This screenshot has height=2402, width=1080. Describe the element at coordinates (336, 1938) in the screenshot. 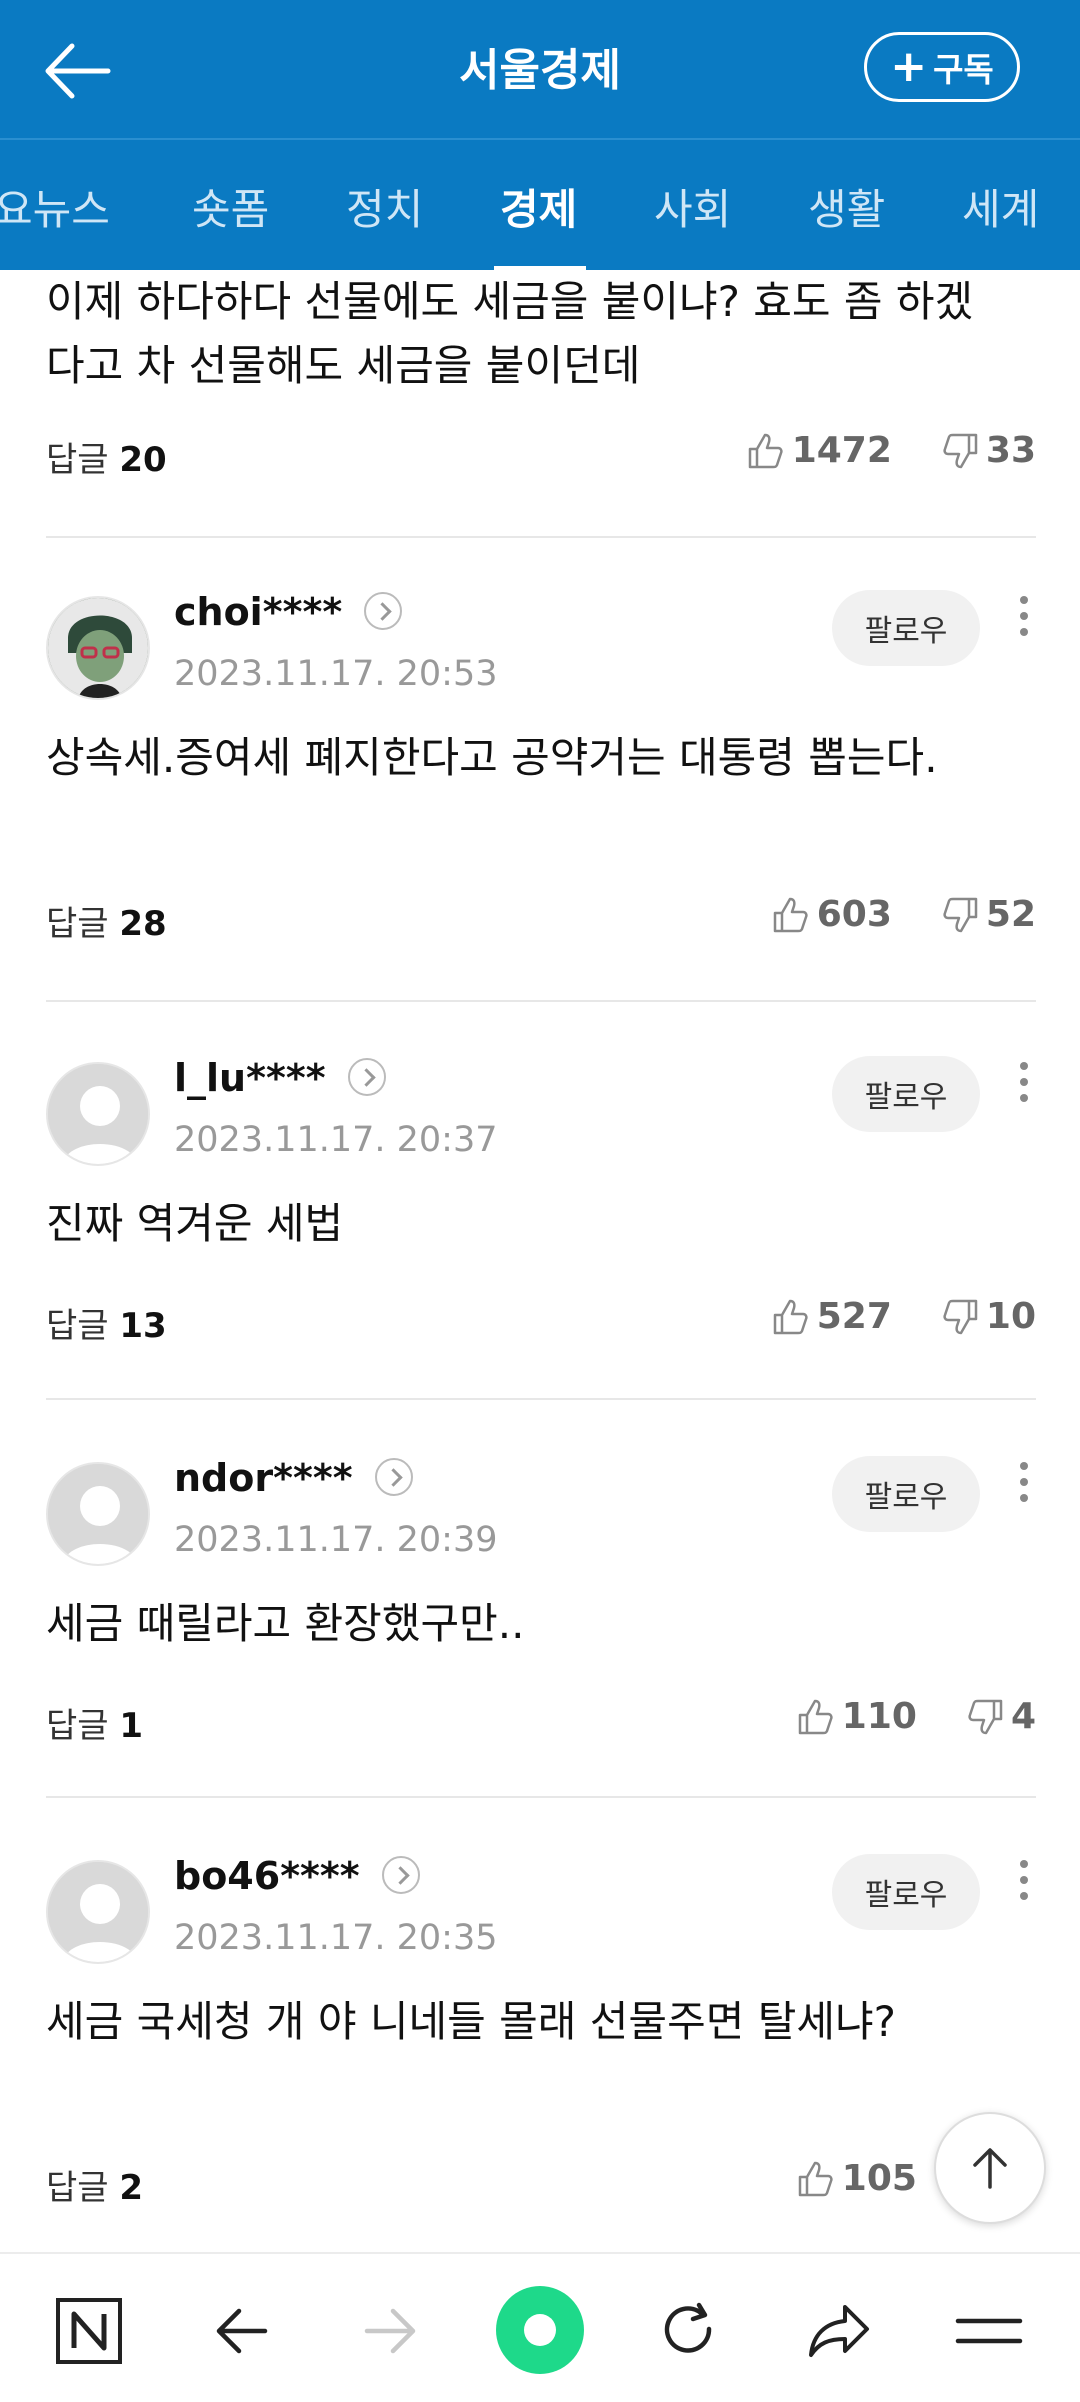

I see `comment-date: 2023.11.17. 20:35` at that location.